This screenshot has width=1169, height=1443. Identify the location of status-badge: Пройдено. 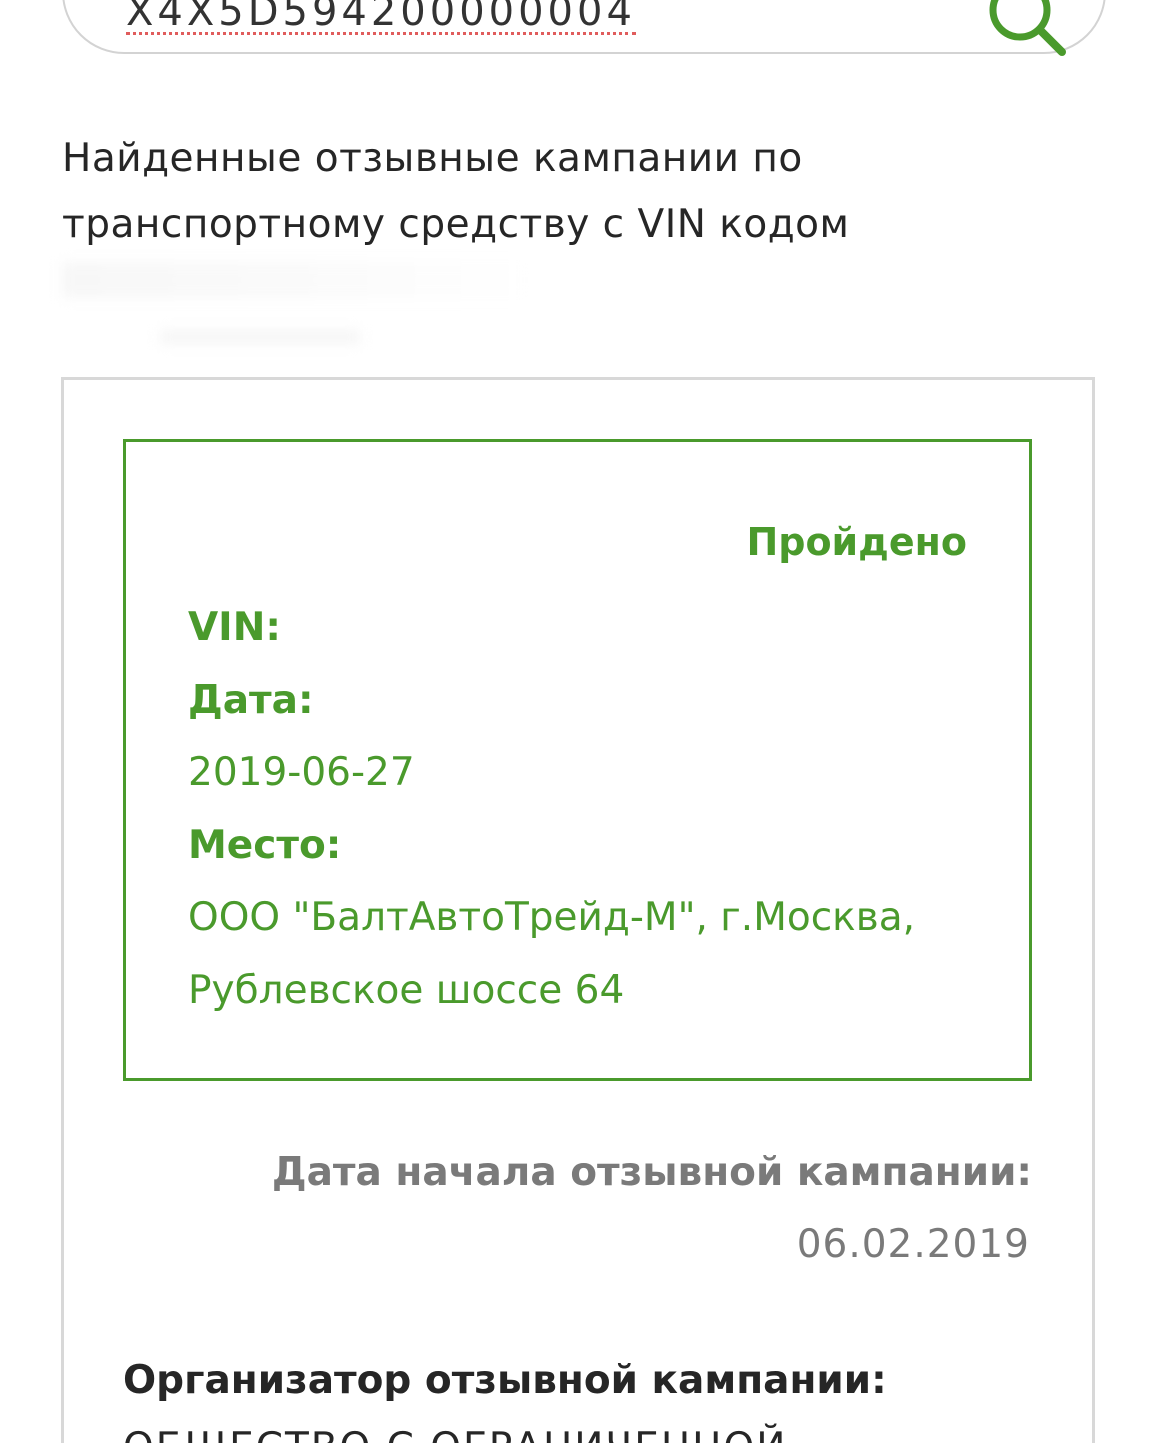
(856, 542).